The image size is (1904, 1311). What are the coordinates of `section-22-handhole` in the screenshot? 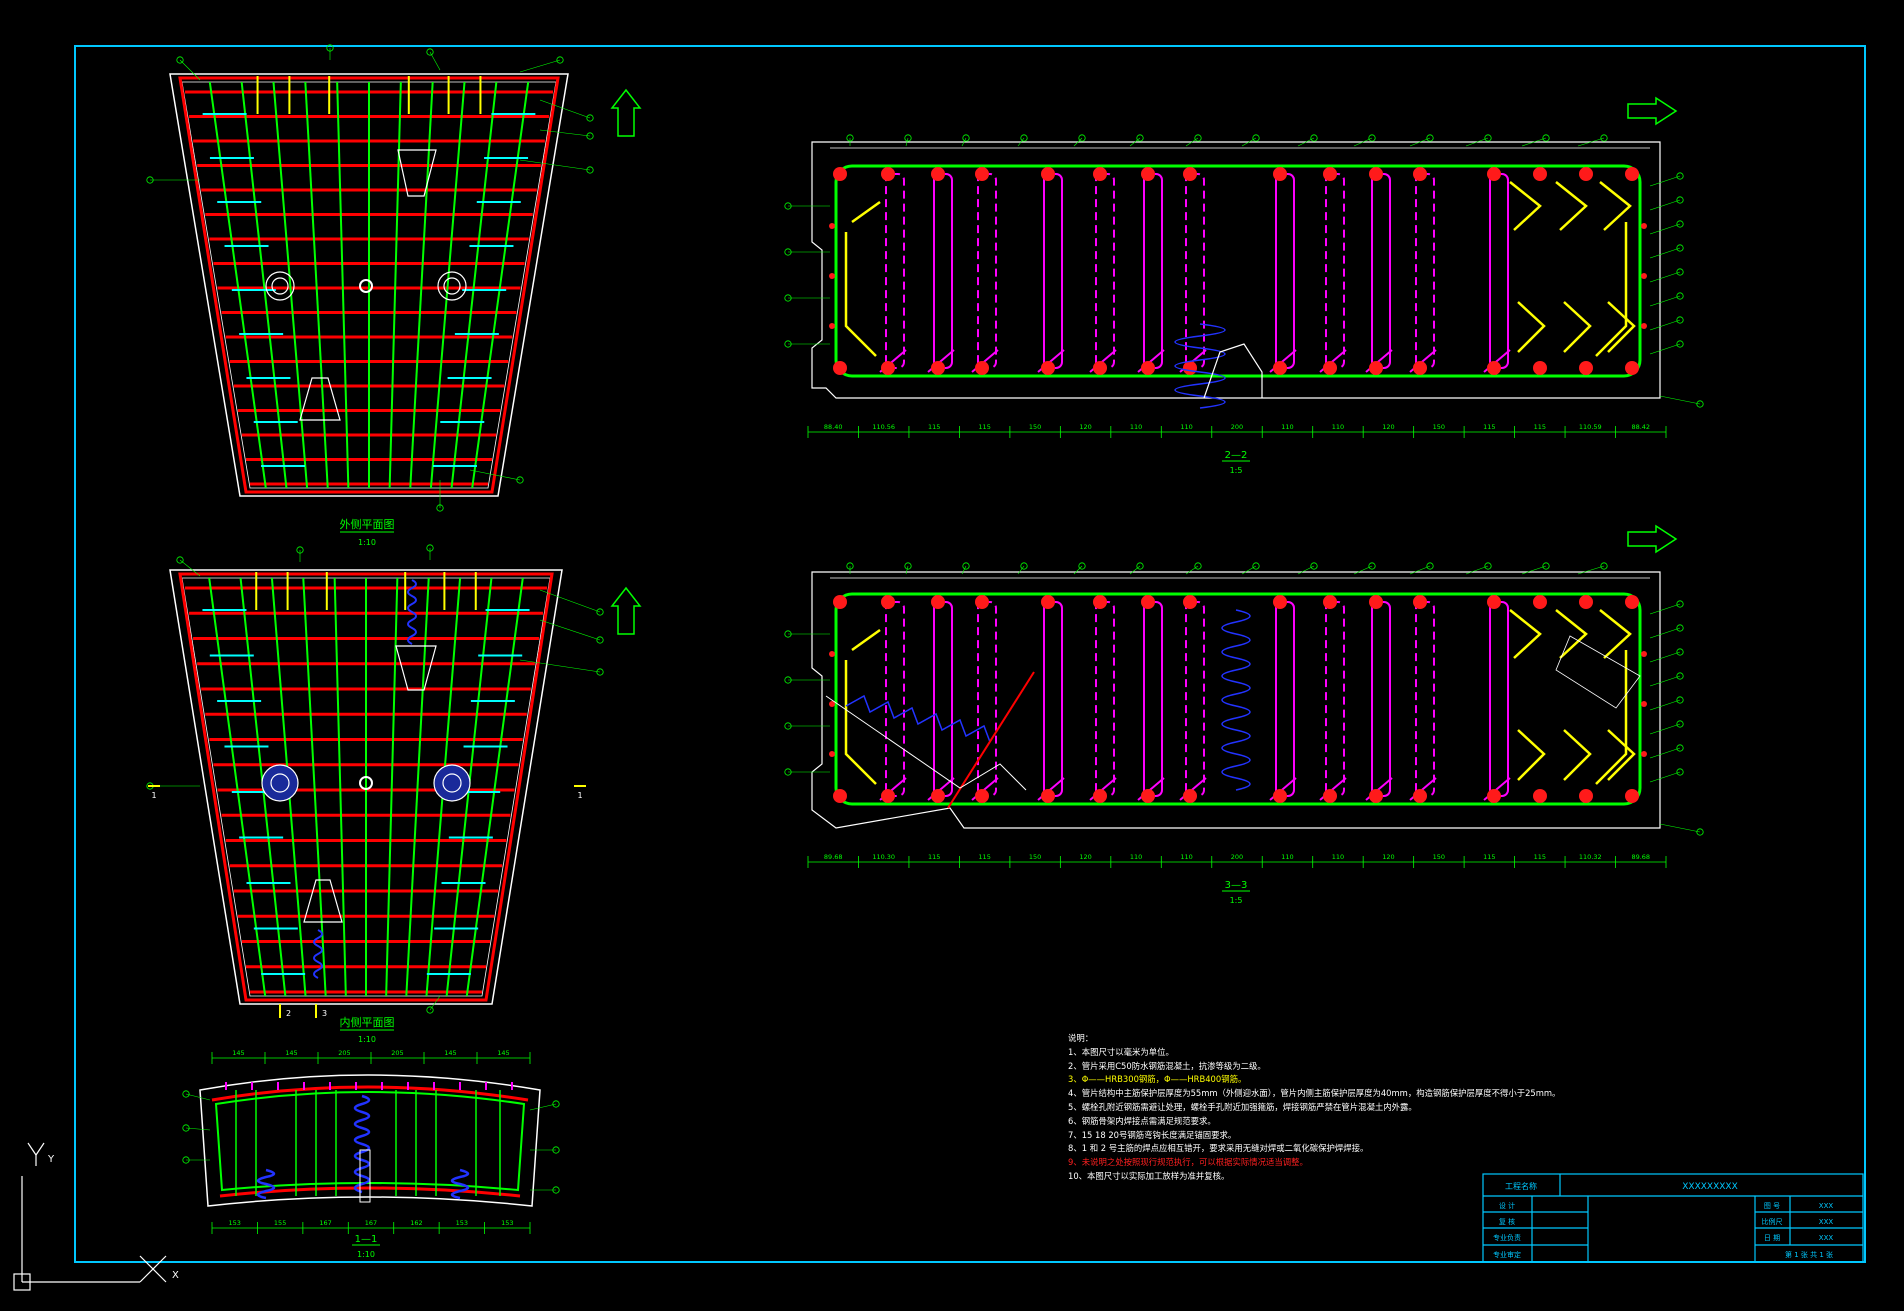 It's located at (1233, 371).